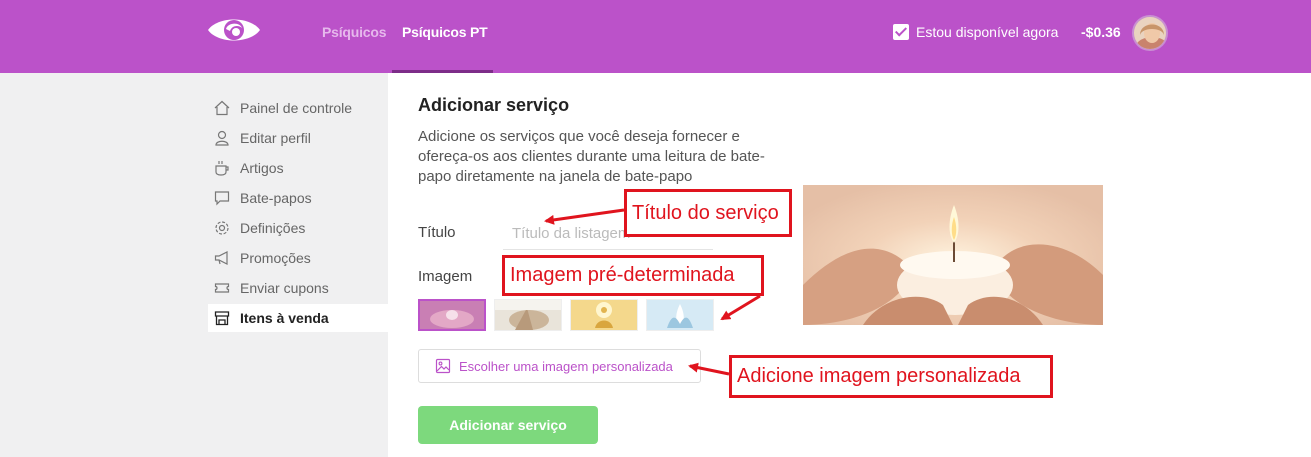 This screenshot has height=457, width=1311. I want to click on sidebar-item-painel: Painel de controle, so click(298, 108).